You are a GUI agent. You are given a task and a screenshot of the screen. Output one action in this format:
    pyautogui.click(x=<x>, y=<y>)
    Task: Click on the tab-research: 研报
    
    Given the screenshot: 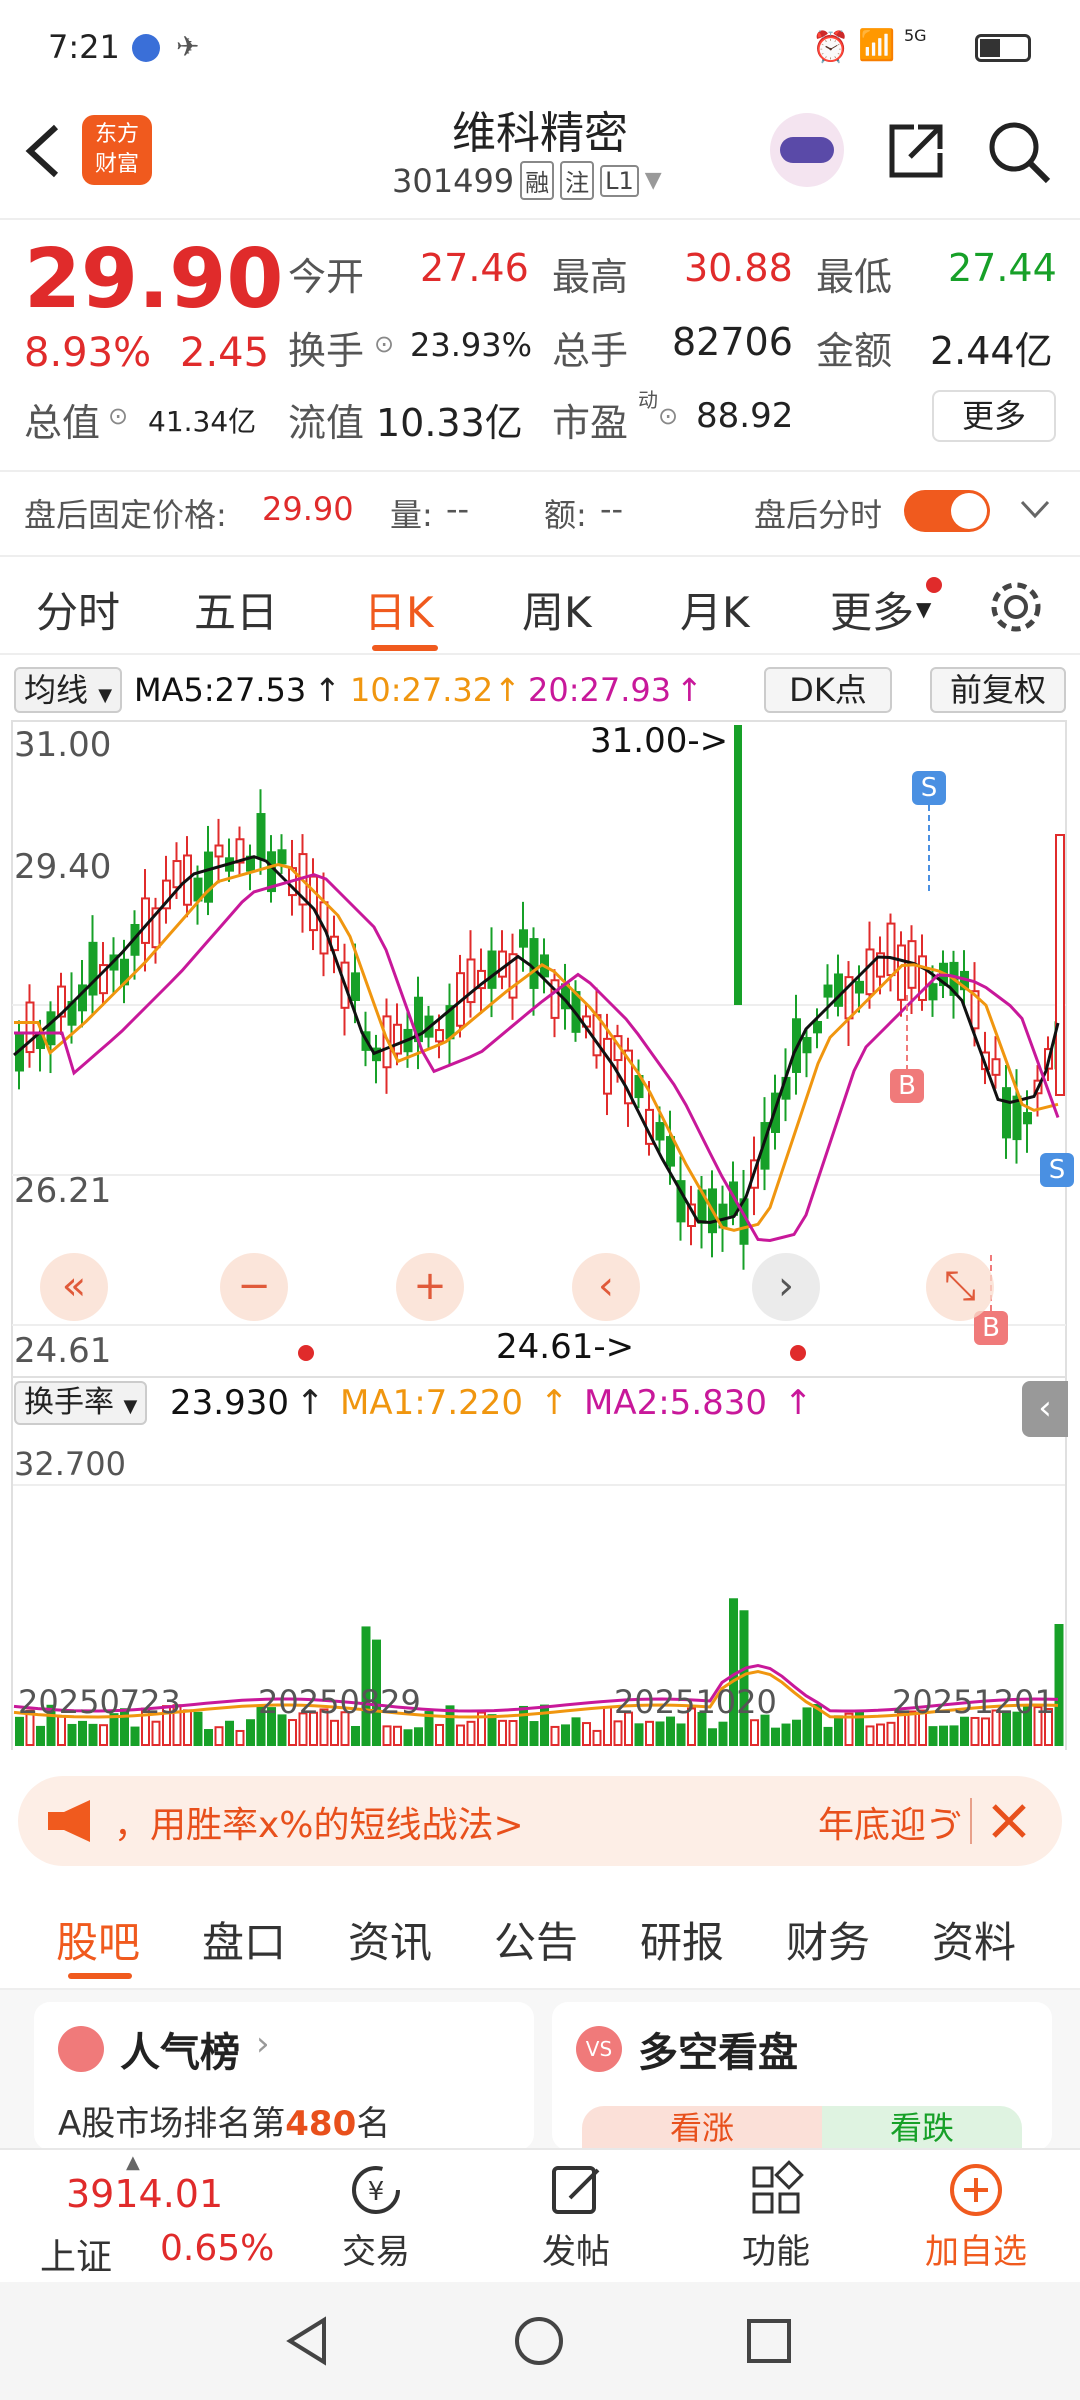 What is the action you would take?
    pyautogui.click(x=682, y=1939)
    